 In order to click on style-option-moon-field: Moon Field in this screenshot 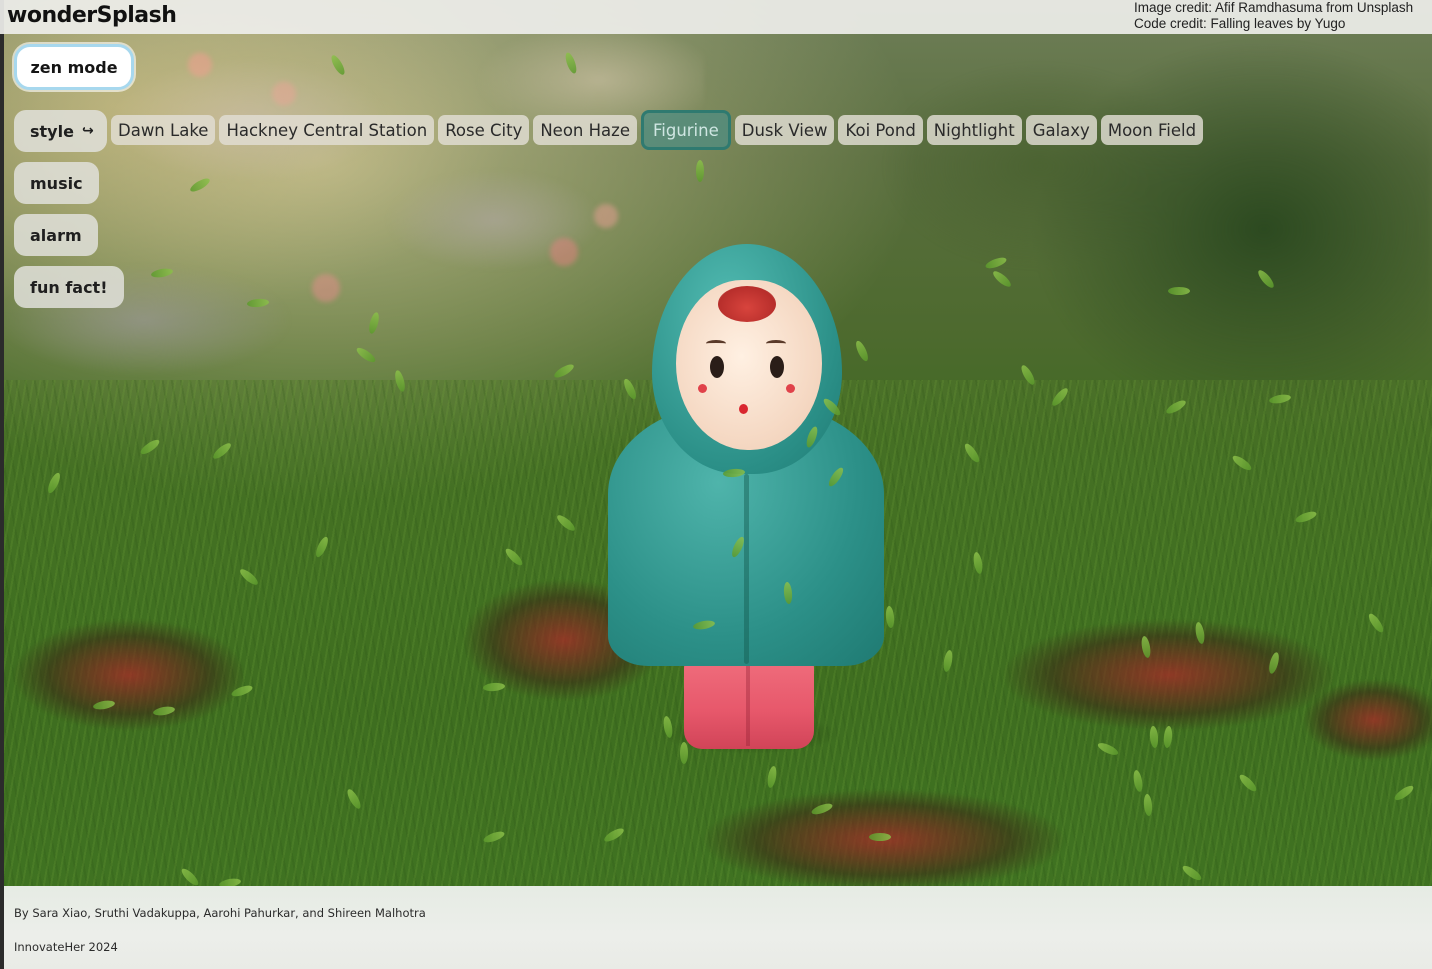, I will do `click(1152, 130)`.